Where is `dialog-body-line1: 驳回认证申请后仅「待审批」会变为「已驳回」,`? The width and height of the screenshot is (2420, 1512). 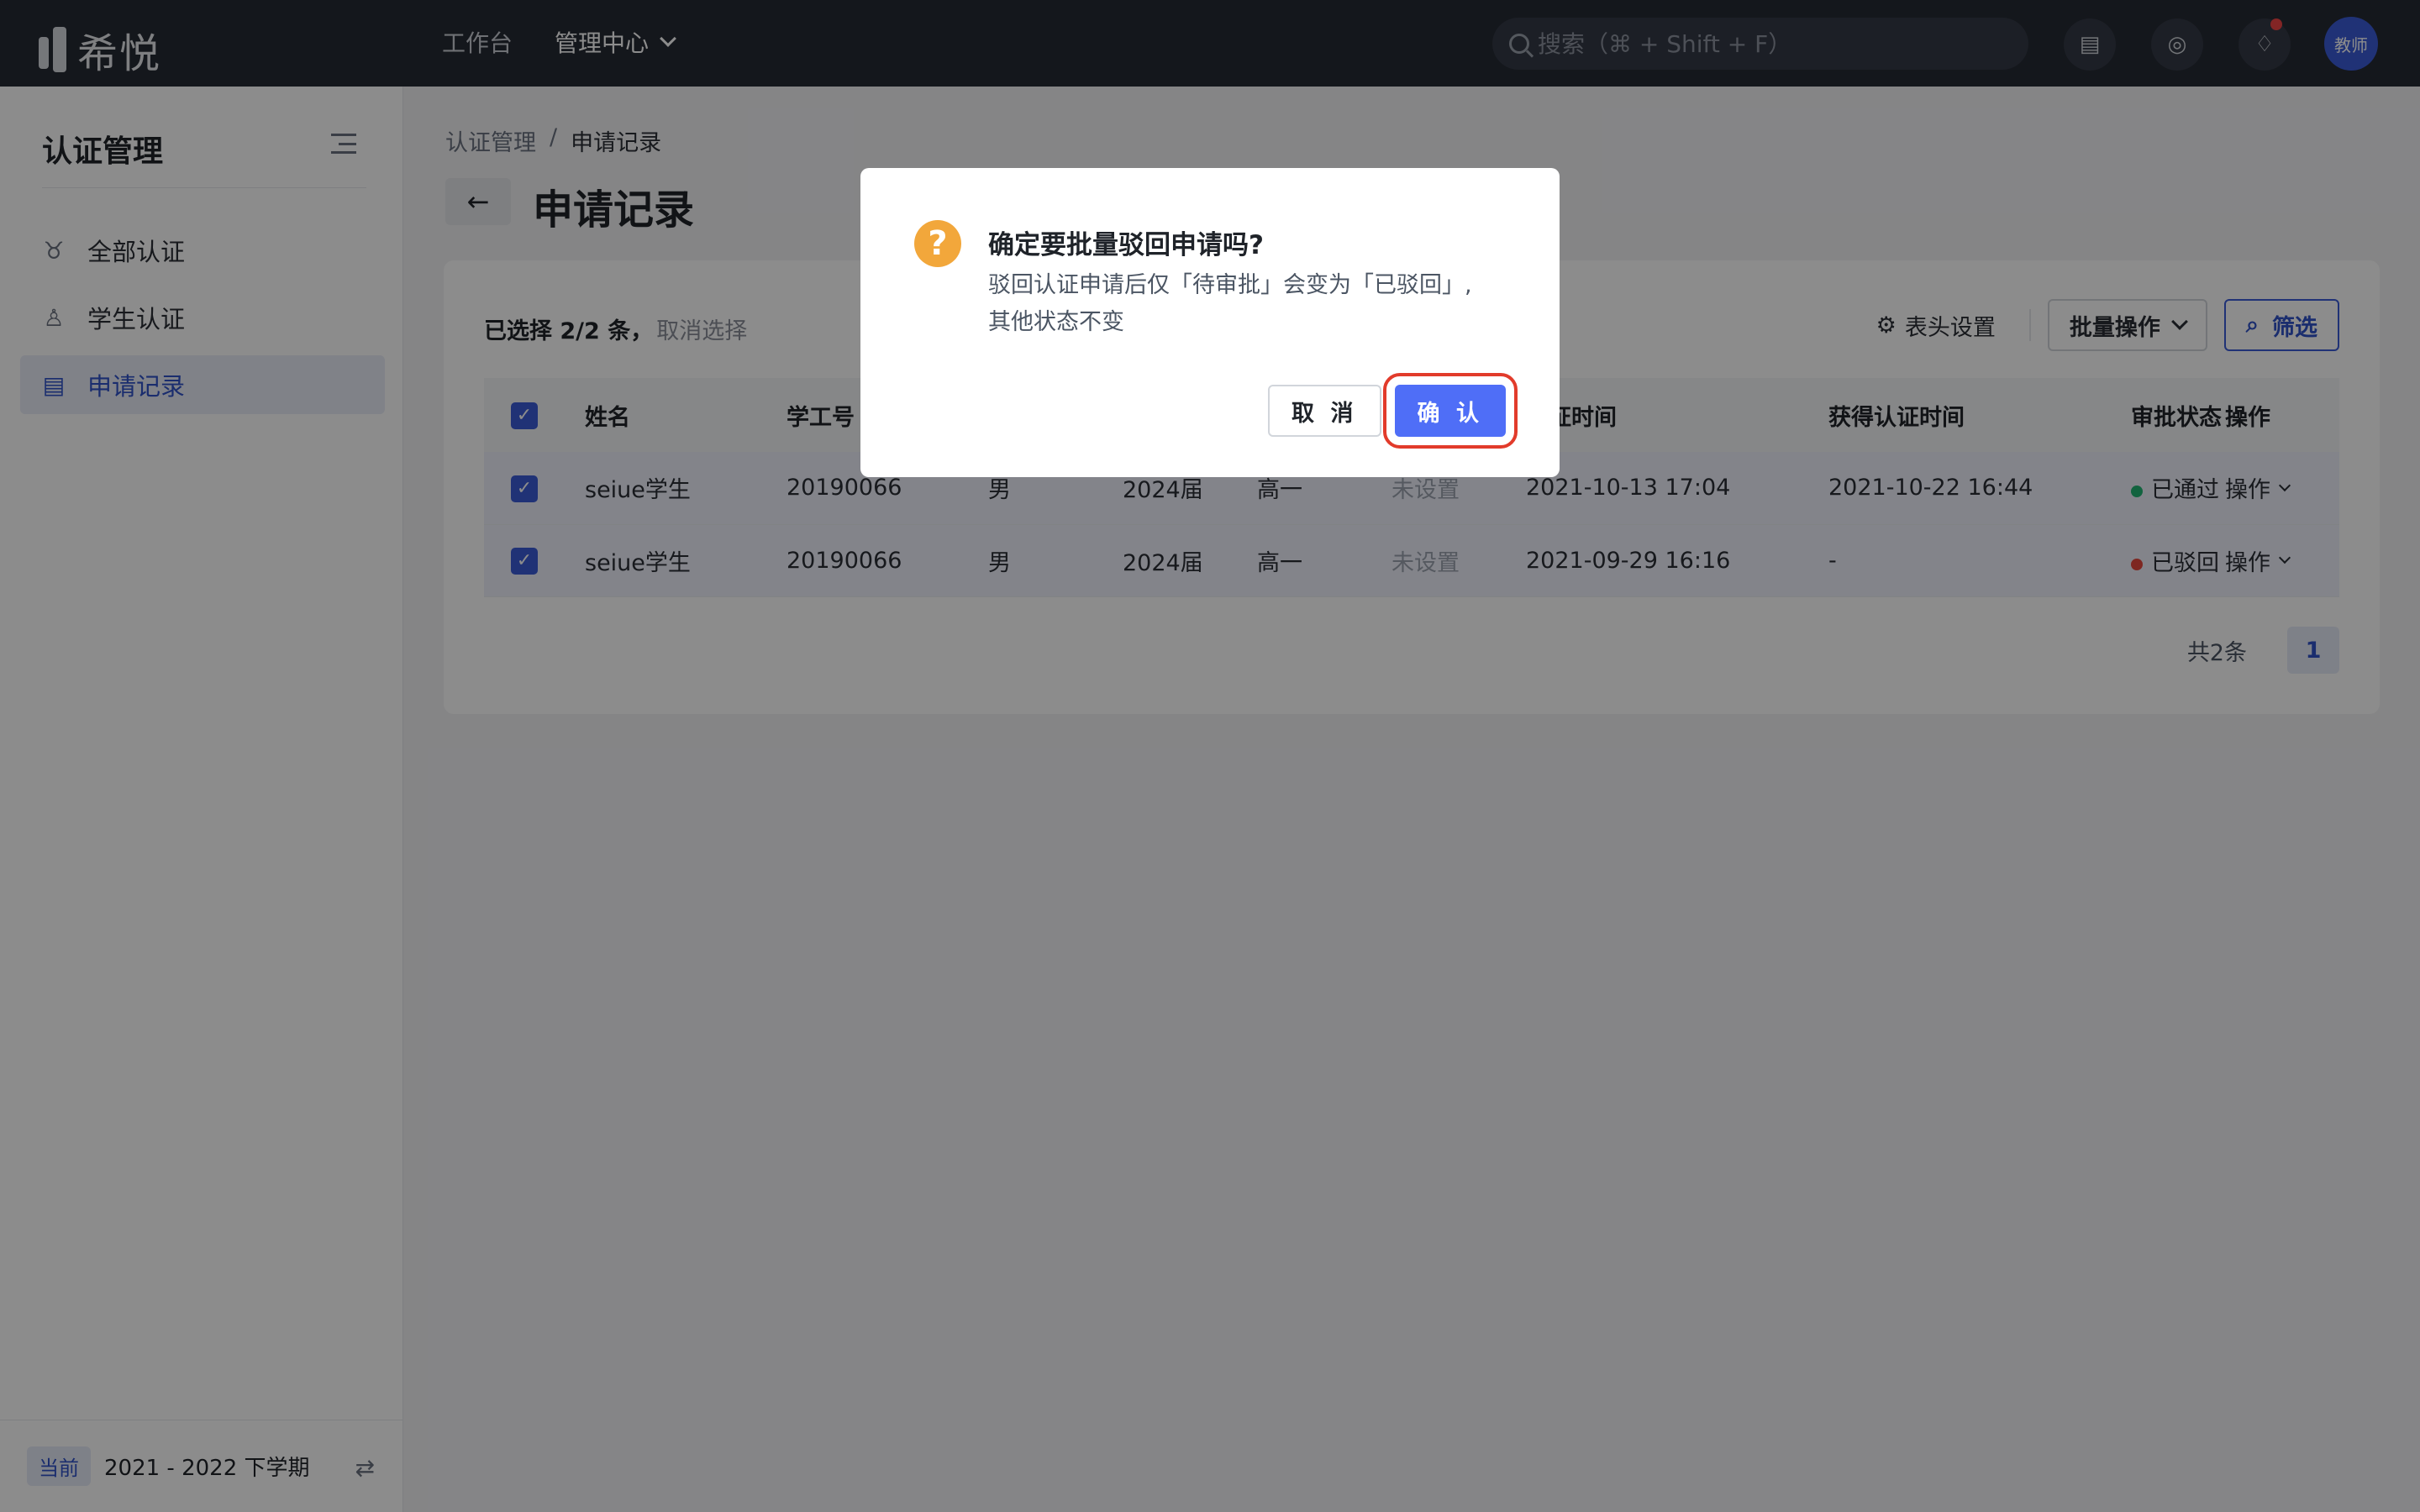 dialog-body-line1: 驳回认证申请后仅「待审批」会变为「已驳回」, is located at coordinates (1230, 285).